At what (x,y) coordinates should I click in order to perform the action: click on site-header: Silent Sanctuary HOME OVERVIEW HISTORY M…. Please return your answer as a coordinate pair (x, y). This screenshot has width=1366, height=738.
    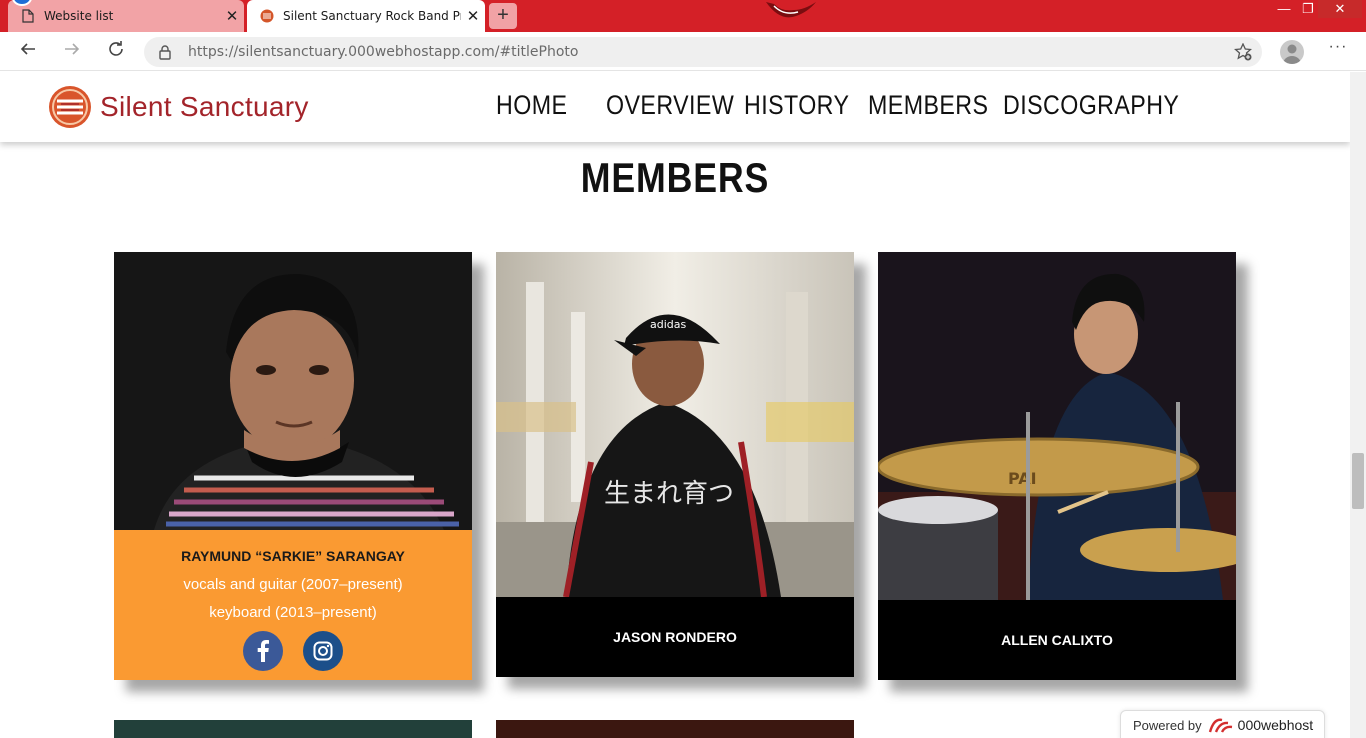
    Looking at the image, I should click on (675, 107).